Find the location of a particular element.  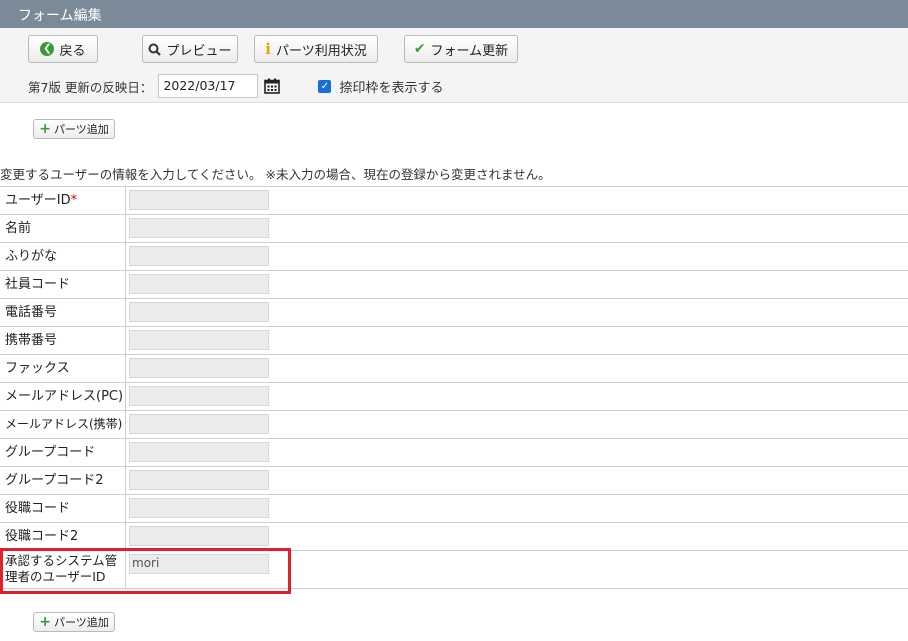

fax-input is located at coordinates (199, 368).